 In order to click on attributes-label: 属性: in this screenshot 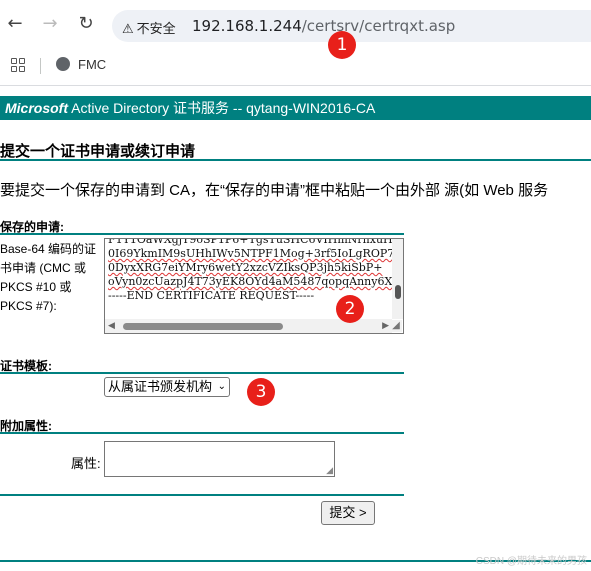, I will do `click(86, 463)`.